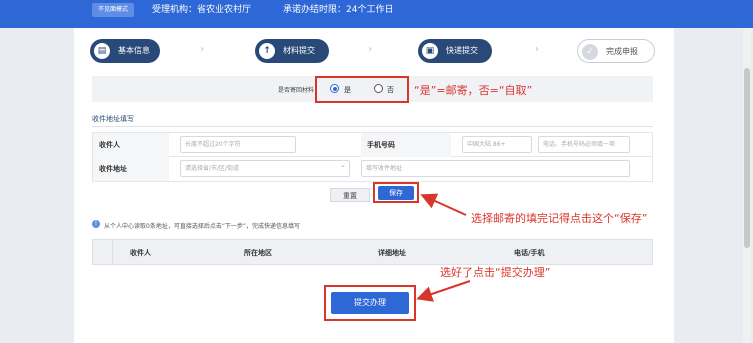 This screenshot has height=343, width=753. Describe the element at coordinates (443, 291) in the screenshot. I see `submit-arrow` at that location.